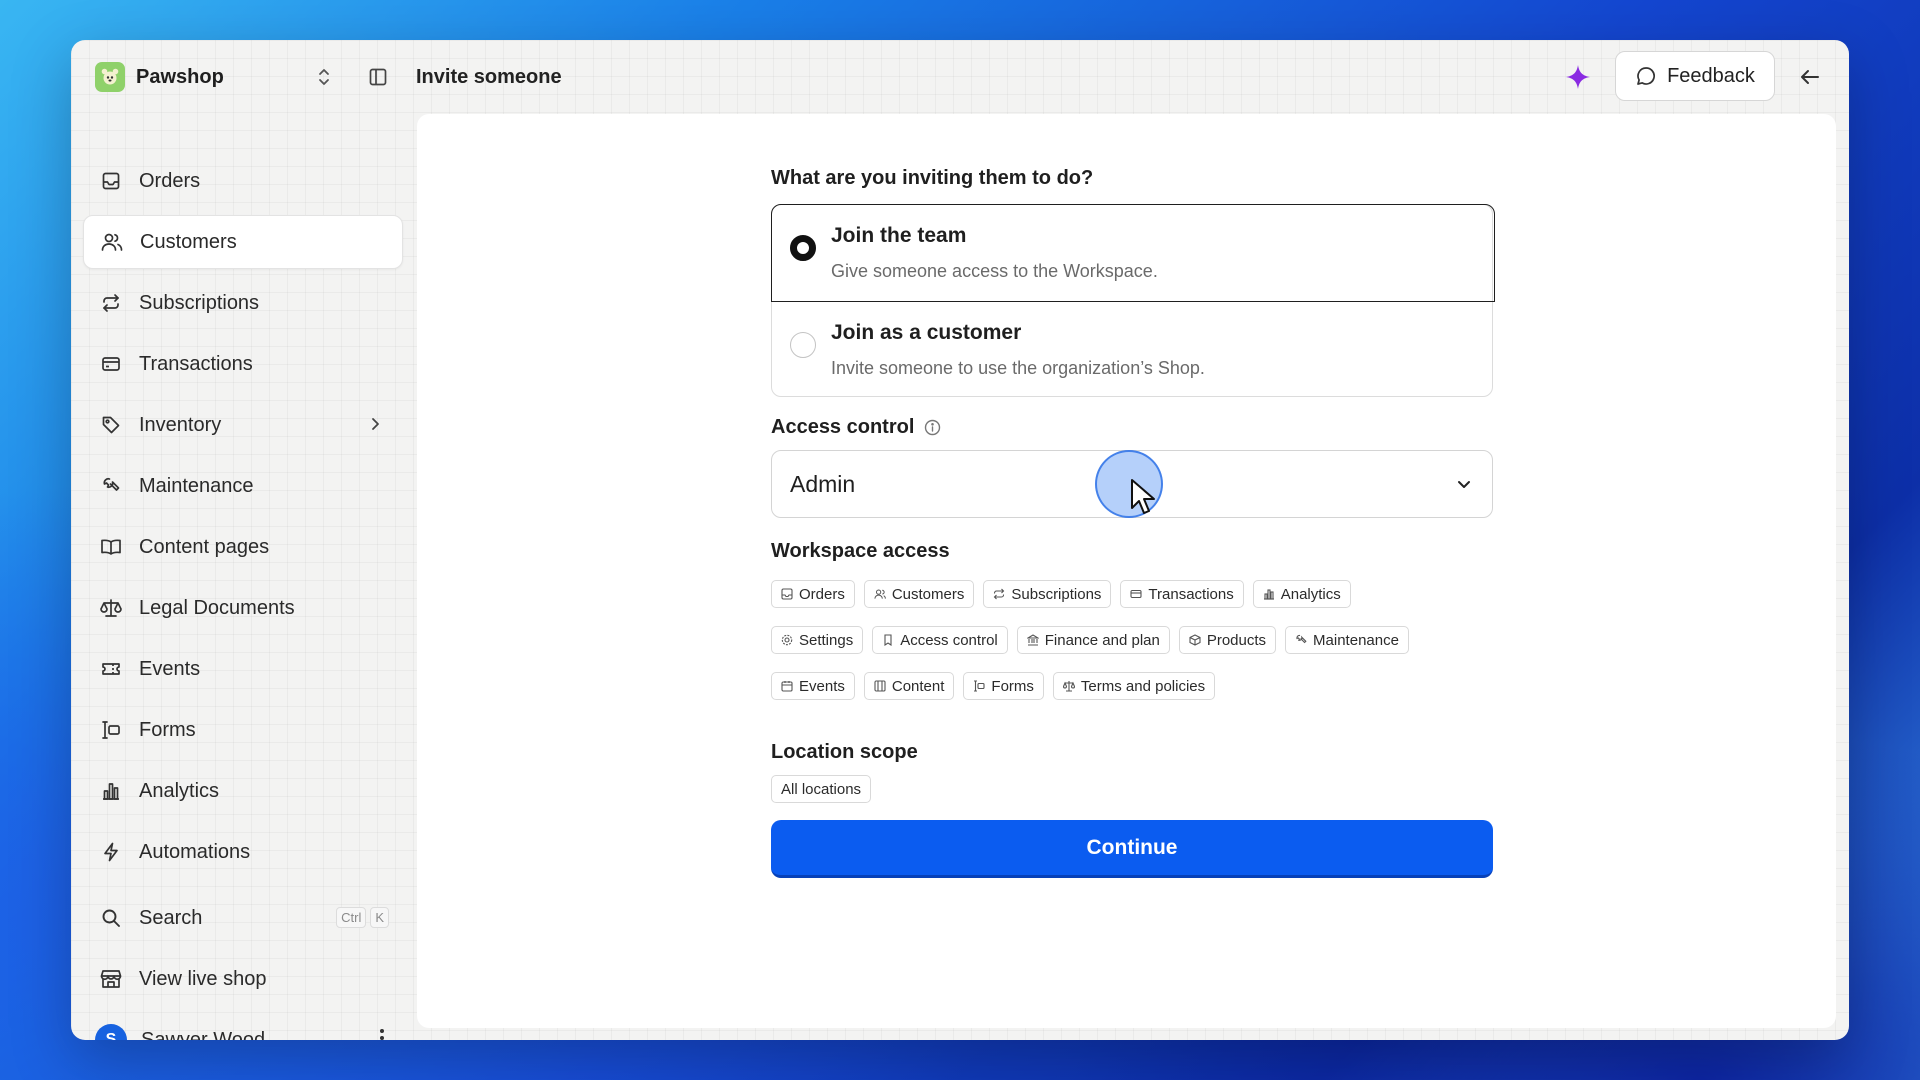 Image resolution: width=1920 pixels, height=1080 pixels. Describe the element at coordinates (880, 594) in the screenshot. I see `customers-icon` at that location.